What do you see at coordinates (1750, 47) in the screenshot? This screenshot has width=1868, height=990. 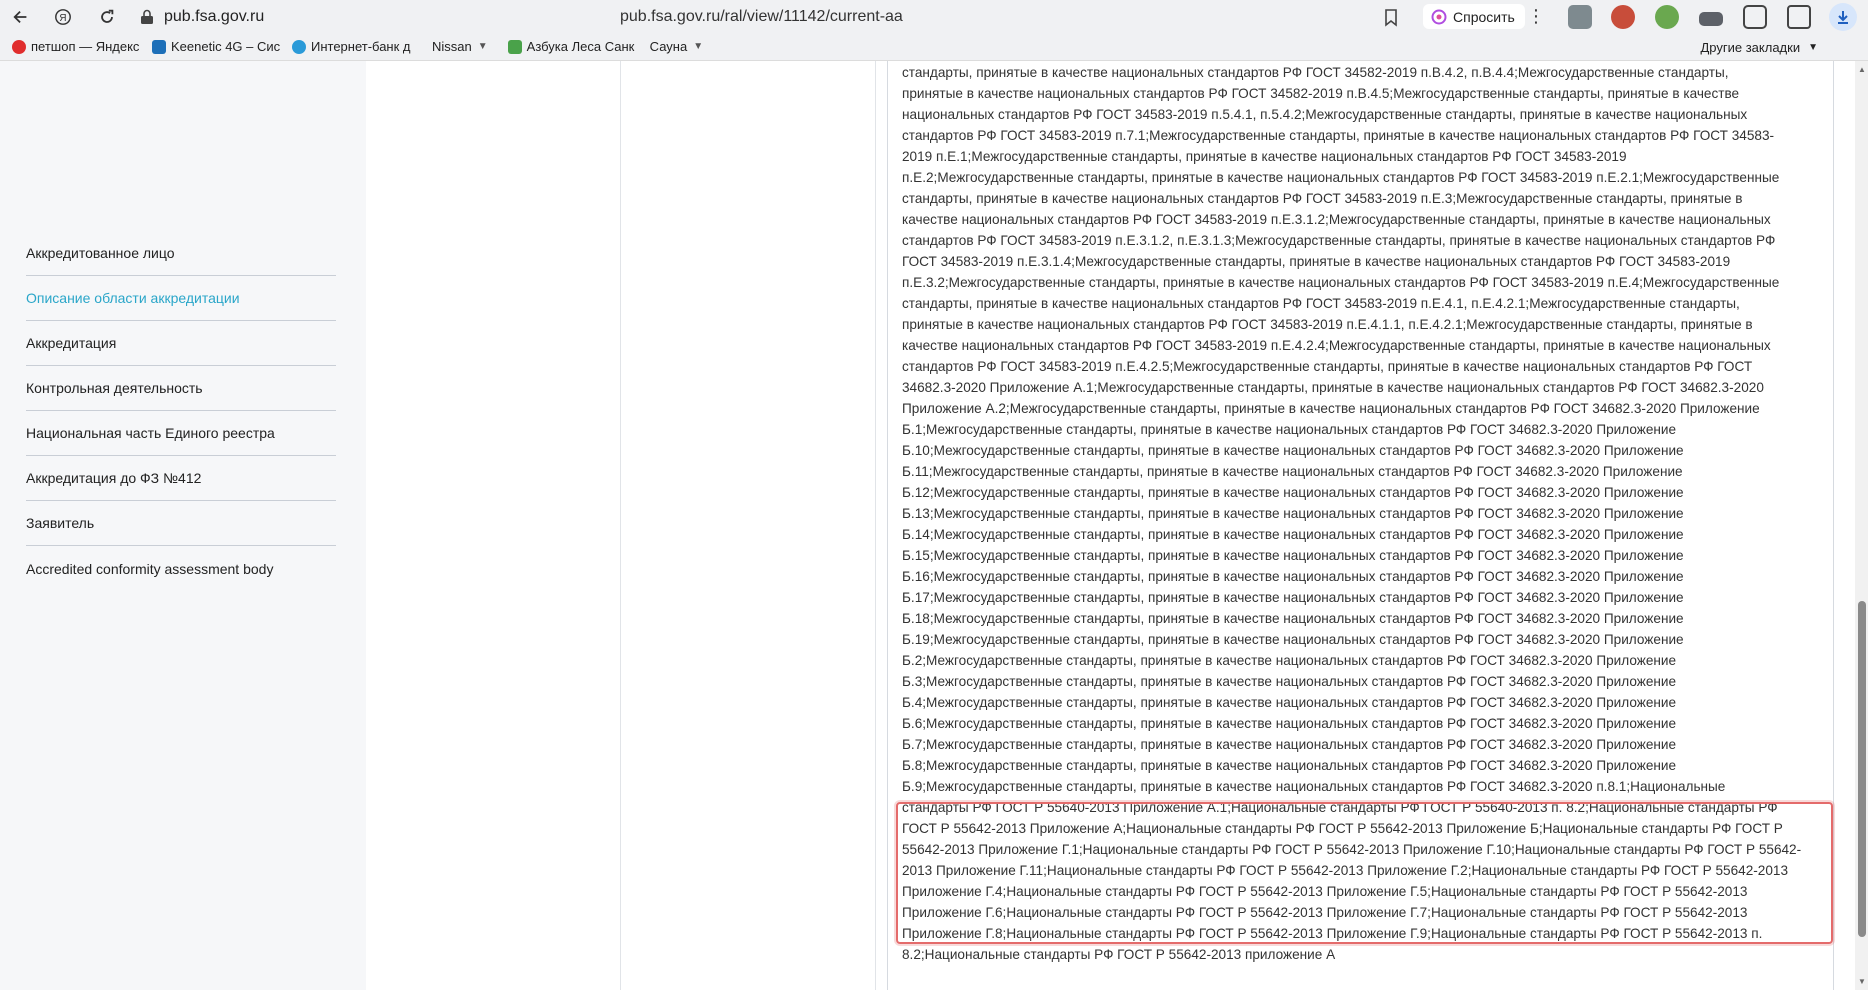 I see `other-bookmarks-label: Другие закладки` at bounding box center [1750, 47].